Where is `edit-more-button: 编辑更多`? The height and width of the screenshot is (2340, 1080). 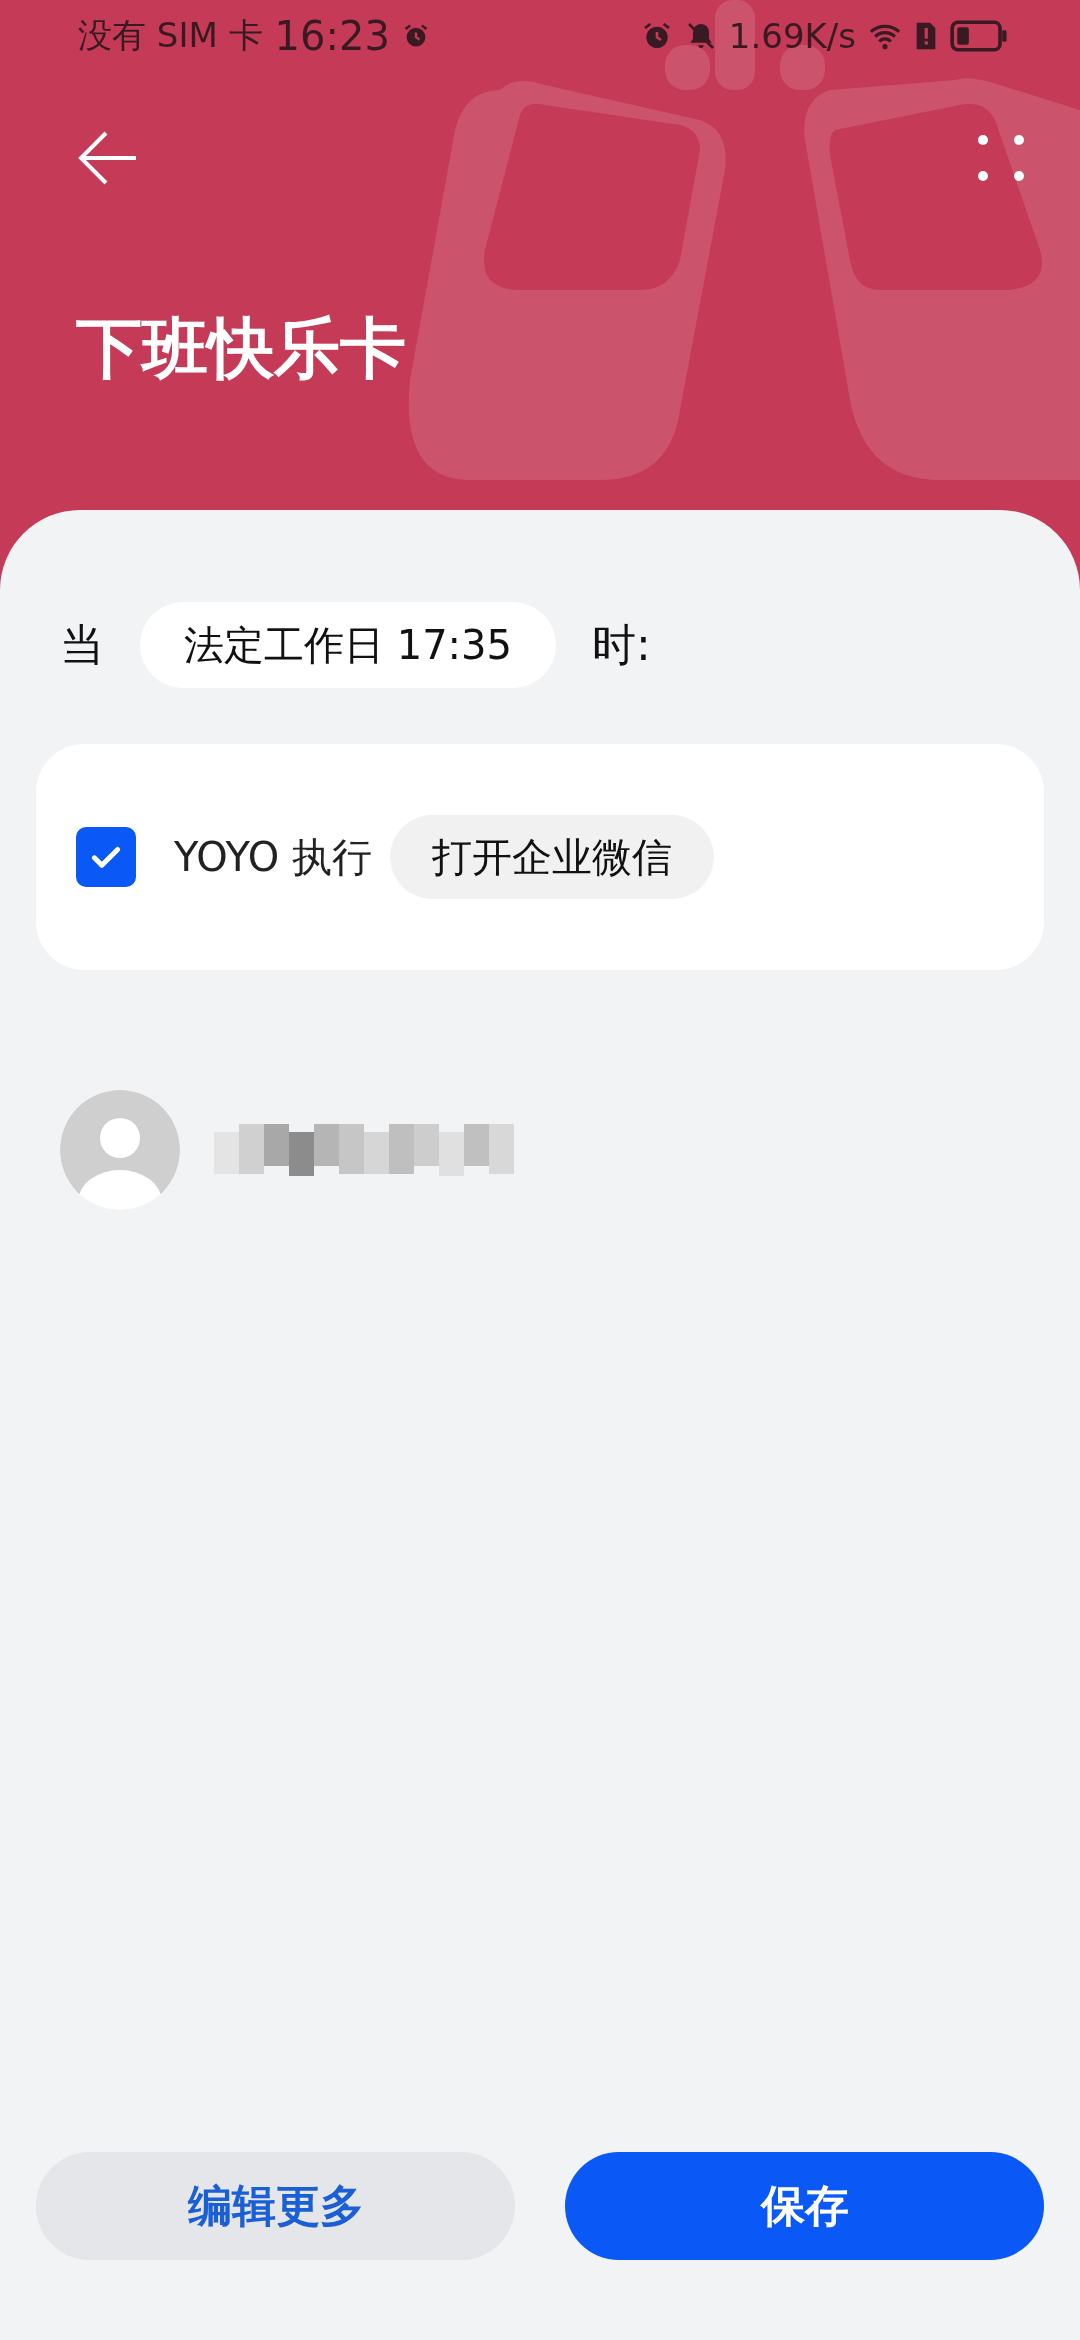 edit-more-button: 编辑更多 is located at coordinates (275, 2206).